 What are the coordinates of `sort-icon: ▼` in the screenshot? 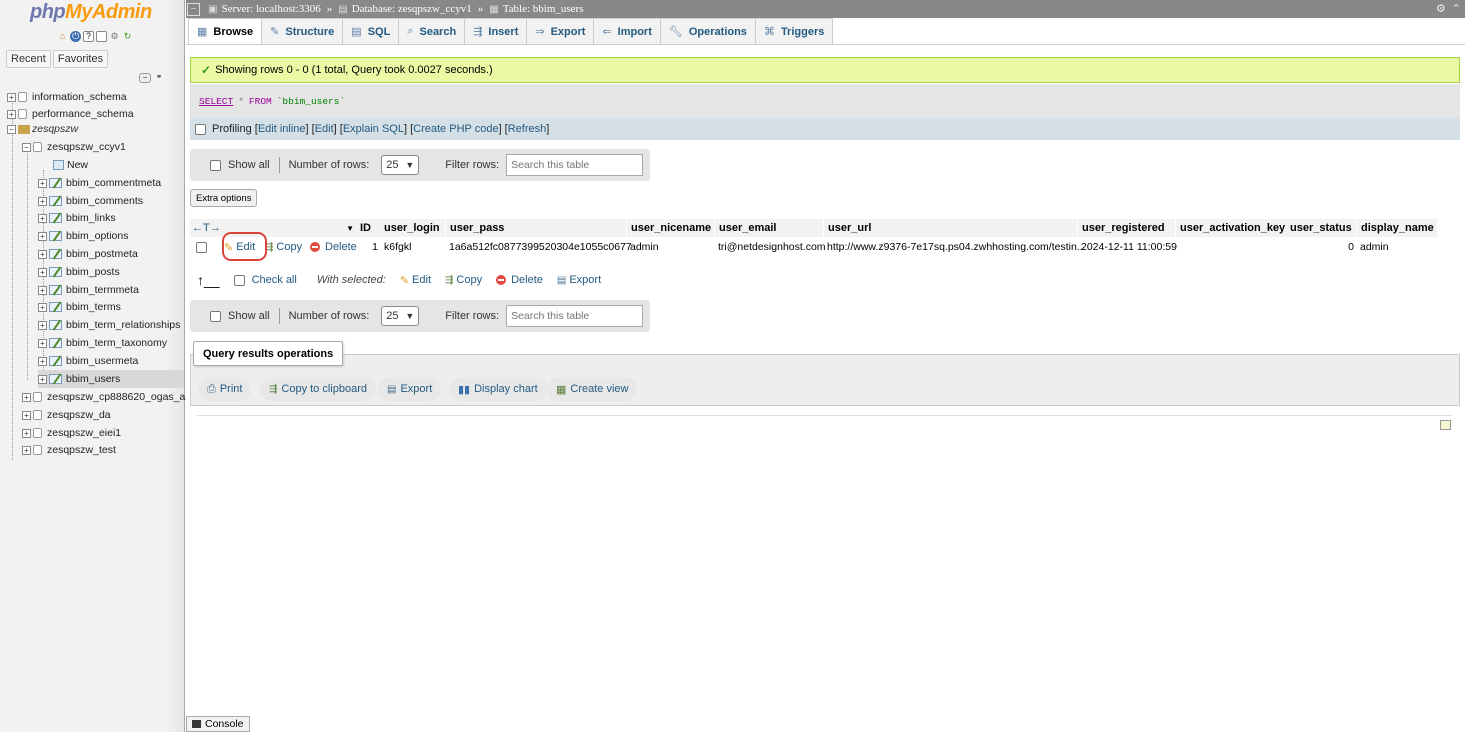 It's located at (350, 228).